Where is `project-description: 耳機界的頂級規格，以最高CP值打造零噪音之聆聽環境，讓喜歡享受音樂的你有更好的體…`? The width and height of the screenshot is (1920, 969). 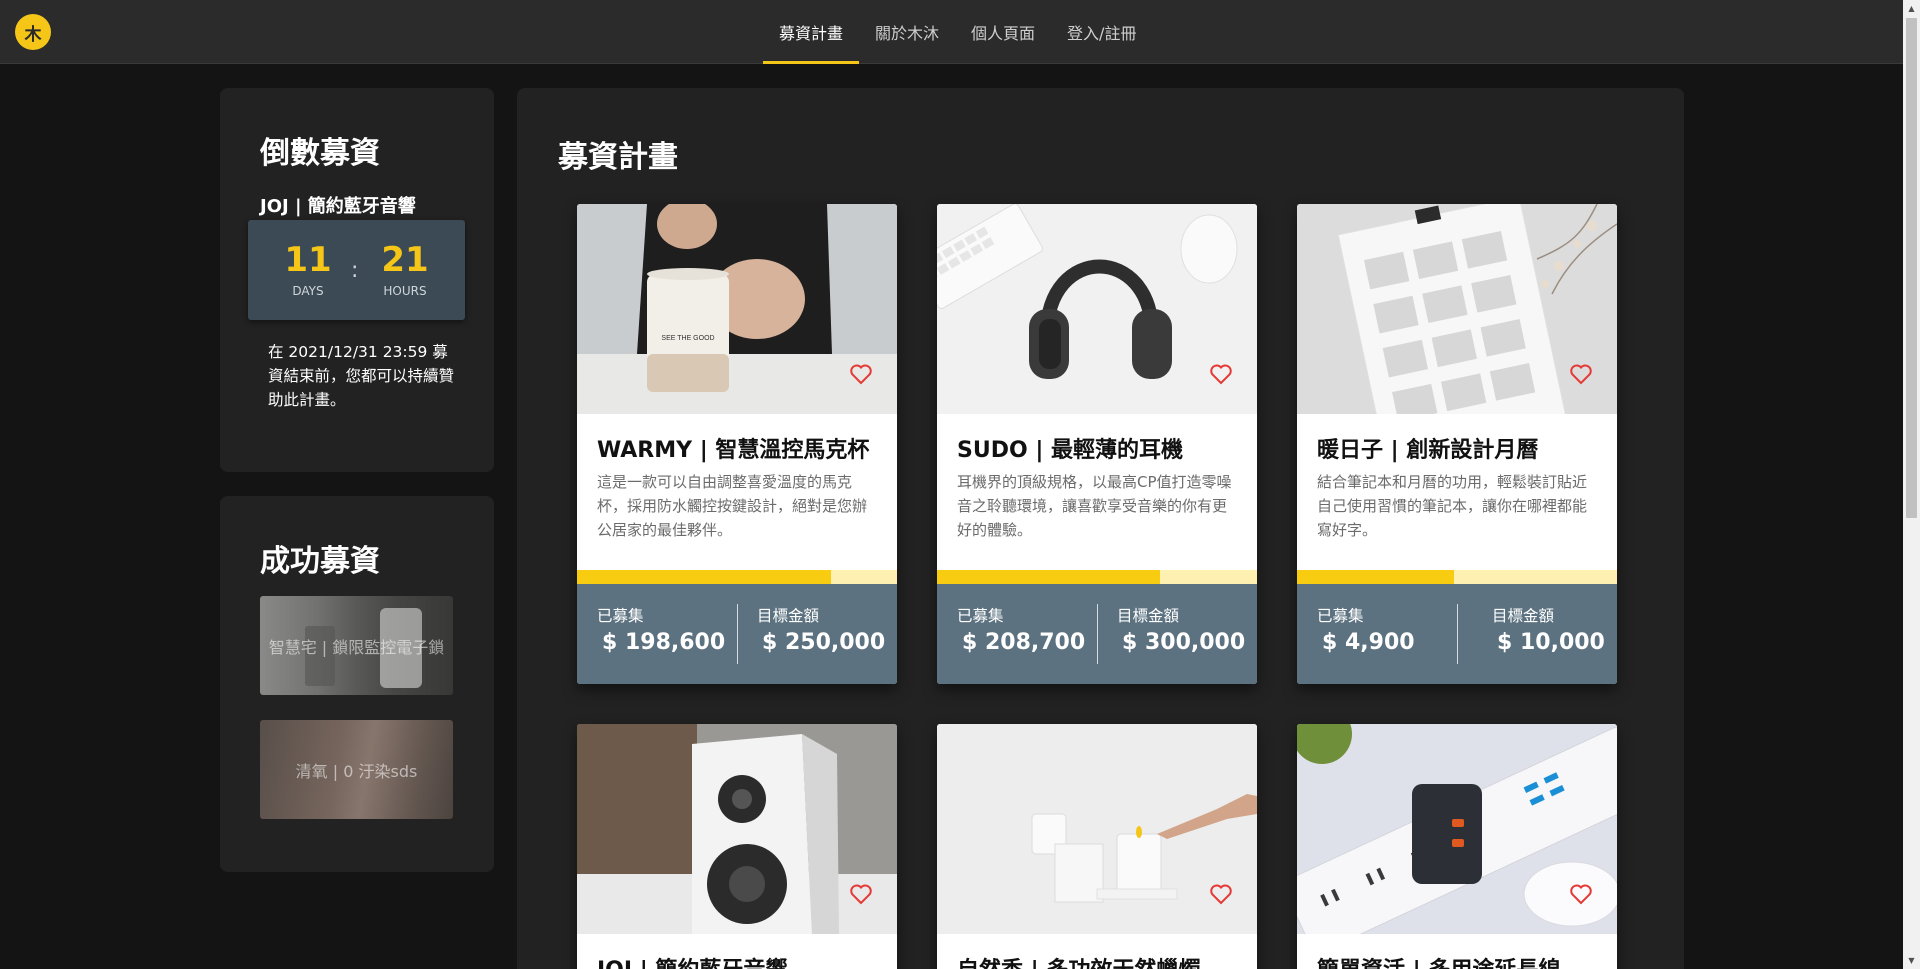
project-description: 耳機界的頂級規格，以最高CP值打造零噪音之聆聽環境，讓喜歡享受音樂的你有更好的體… is located at coordinates (1094, 506).